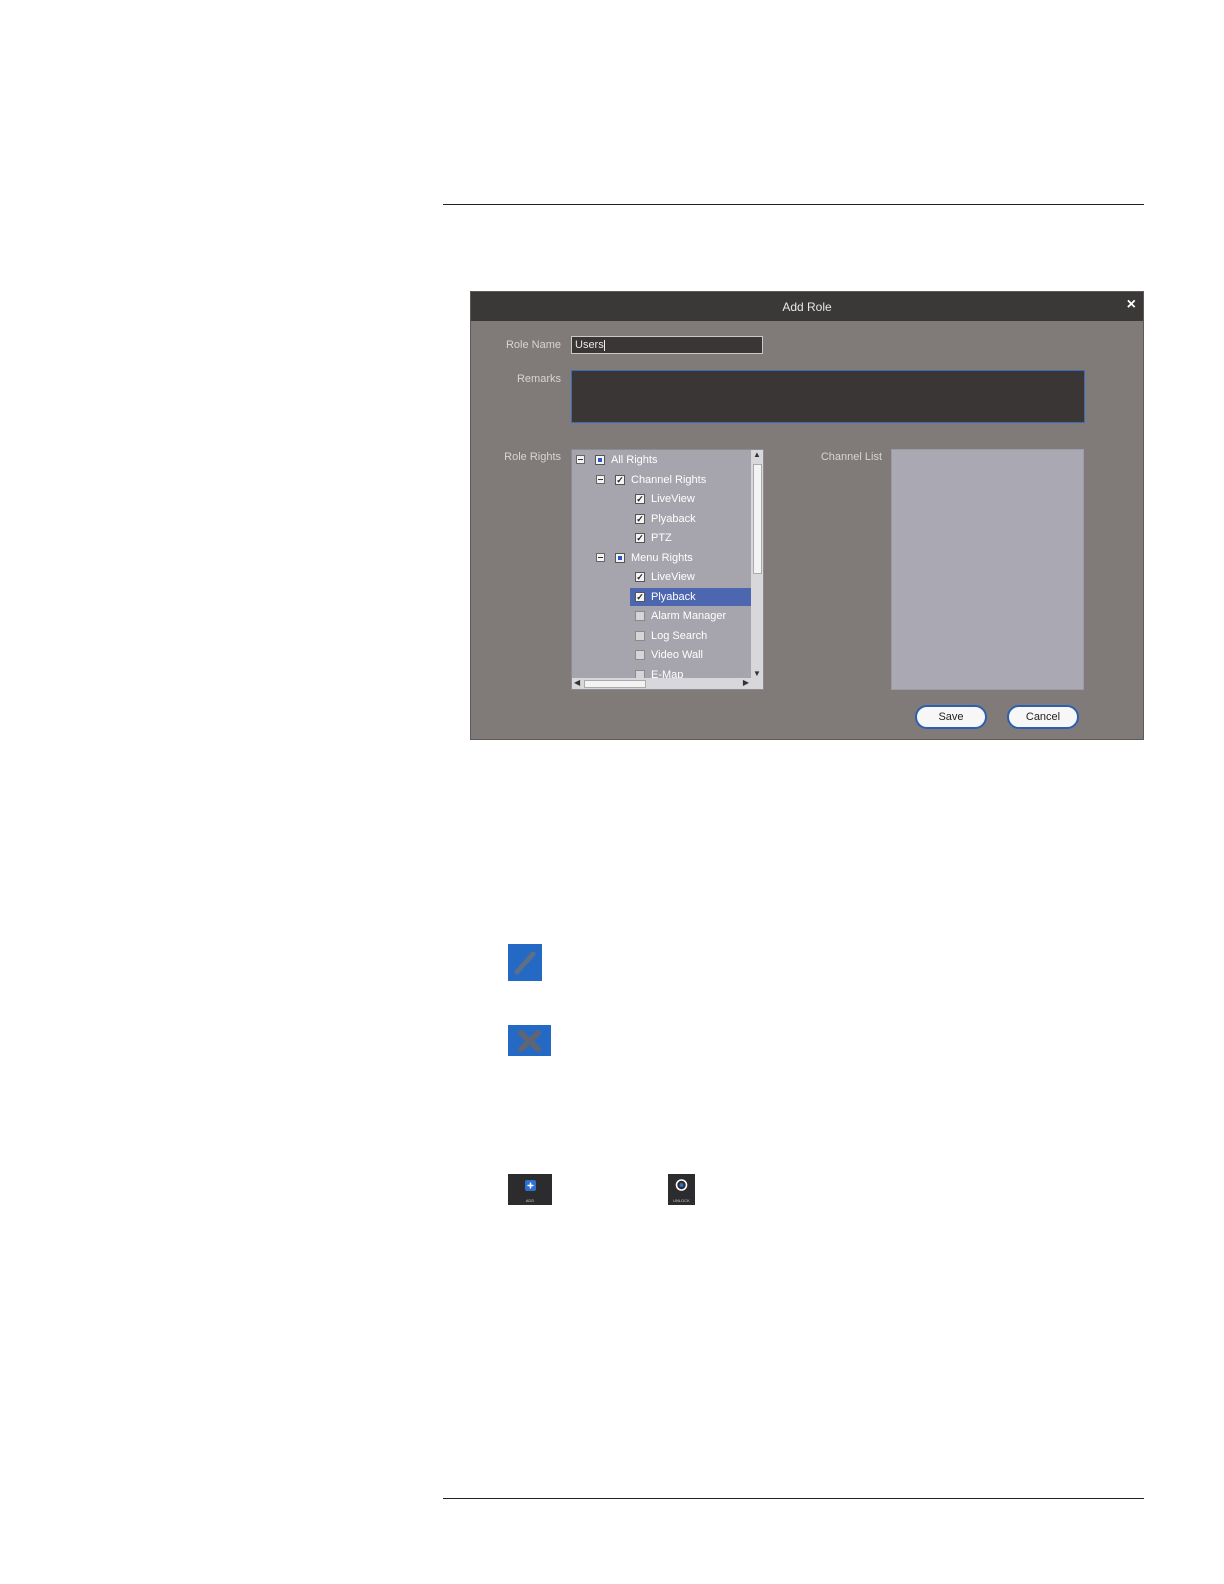 The width and height of the screenshot is (1224, 1584). I want to click on tree-item-label: Channel Rights, so click(669, 479).